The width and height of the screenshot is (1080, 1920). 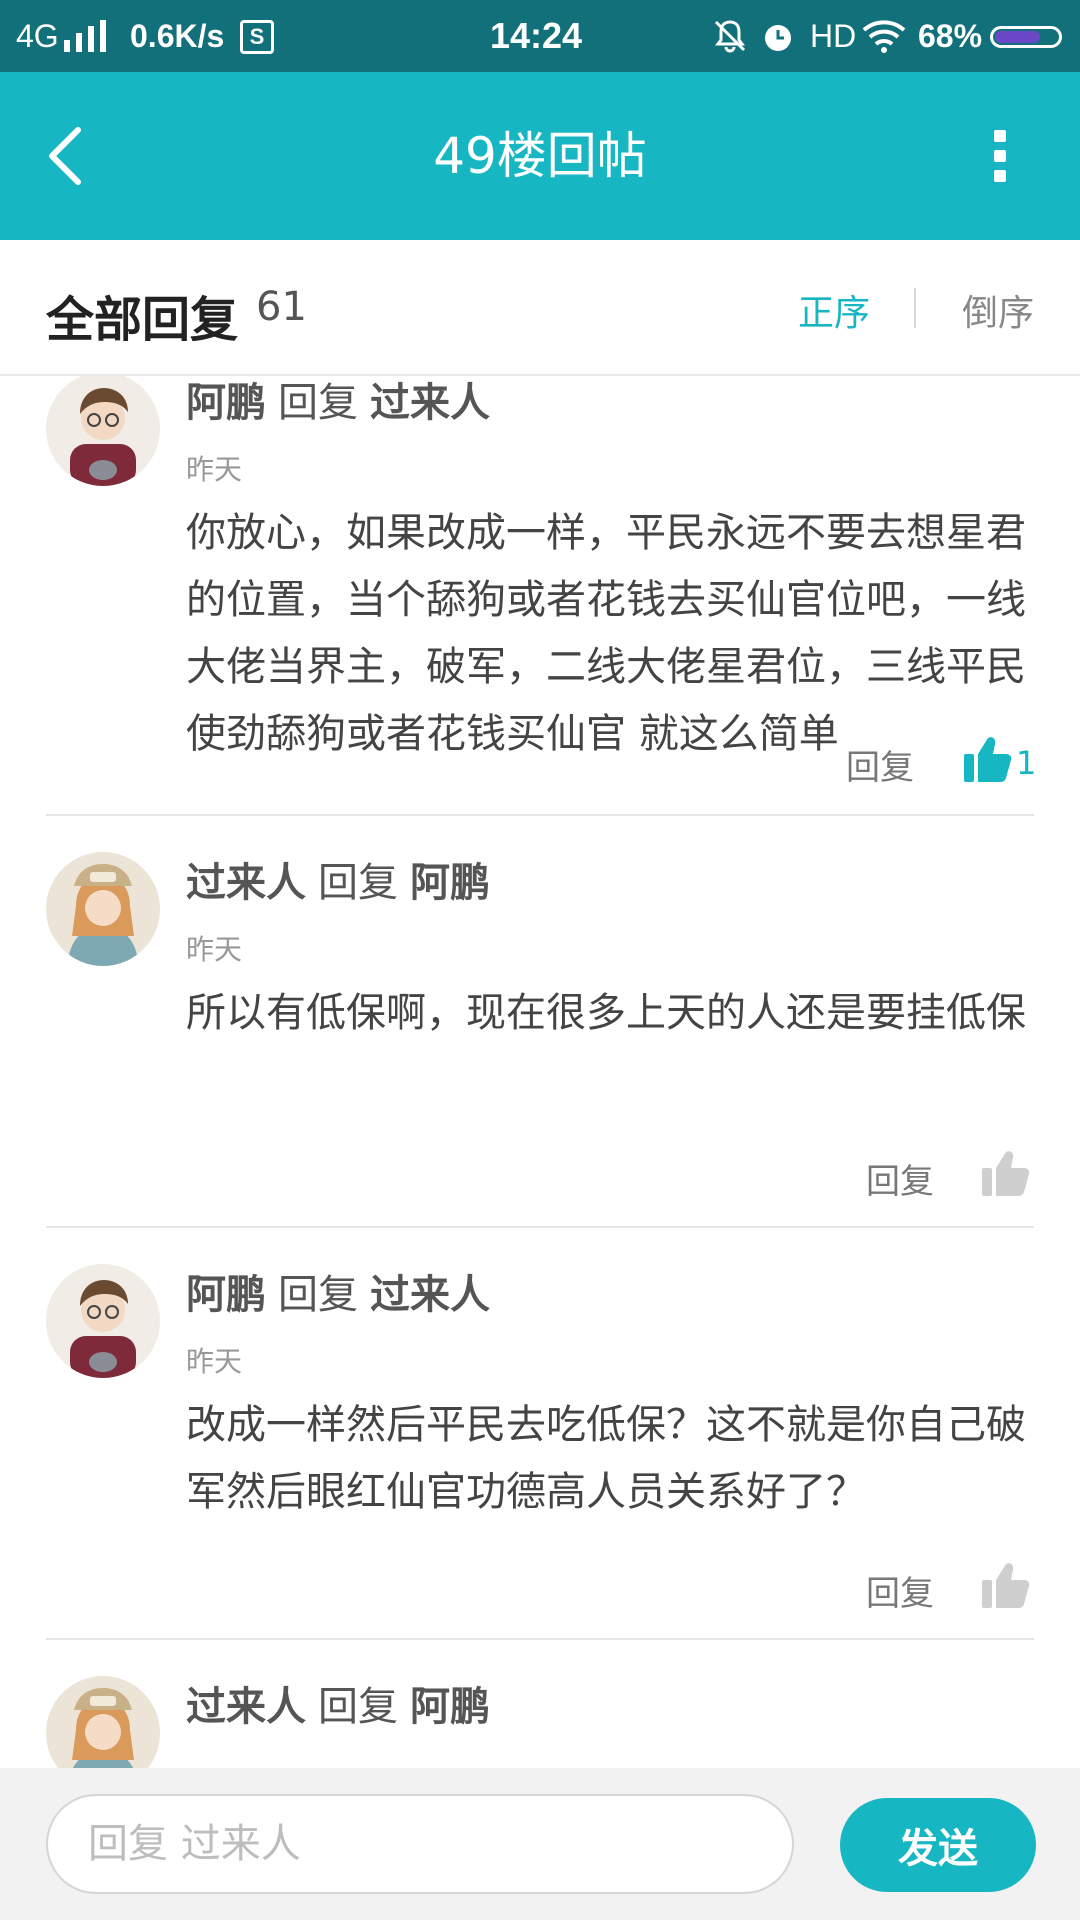 What do you see at coordinates (778, 38) in the screenshot?
I see `alarm-icon` at bounding box center [778, 38].